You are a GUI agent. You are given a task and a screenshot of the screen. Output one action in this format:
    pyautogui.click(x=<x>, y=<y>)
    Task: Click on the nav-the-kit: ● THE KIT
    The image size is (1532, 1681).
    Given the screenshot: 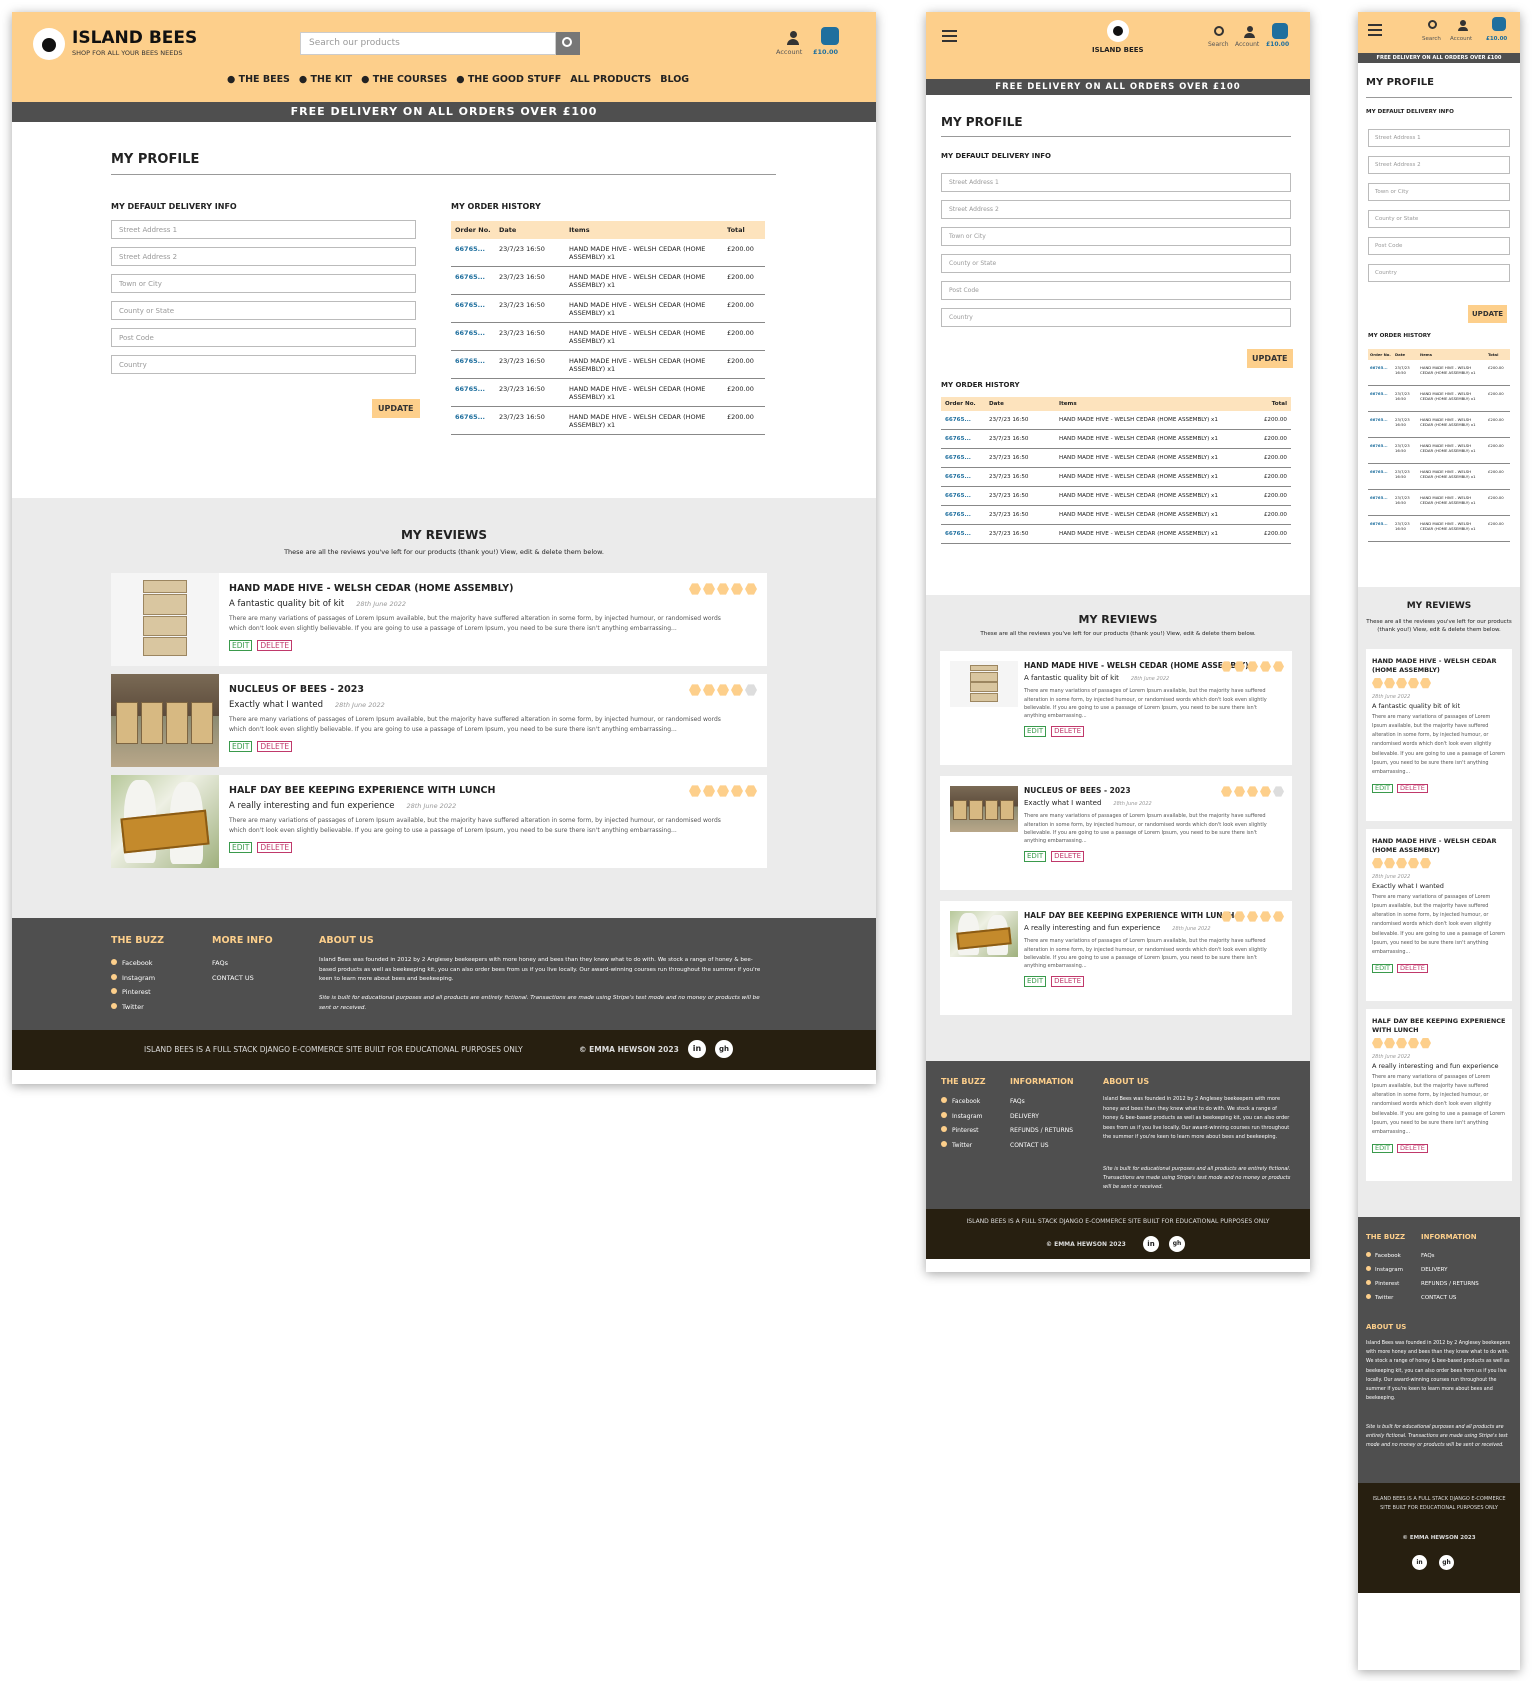 What is the action you would take?
    pyautogui.click(x=325, y=79)
    